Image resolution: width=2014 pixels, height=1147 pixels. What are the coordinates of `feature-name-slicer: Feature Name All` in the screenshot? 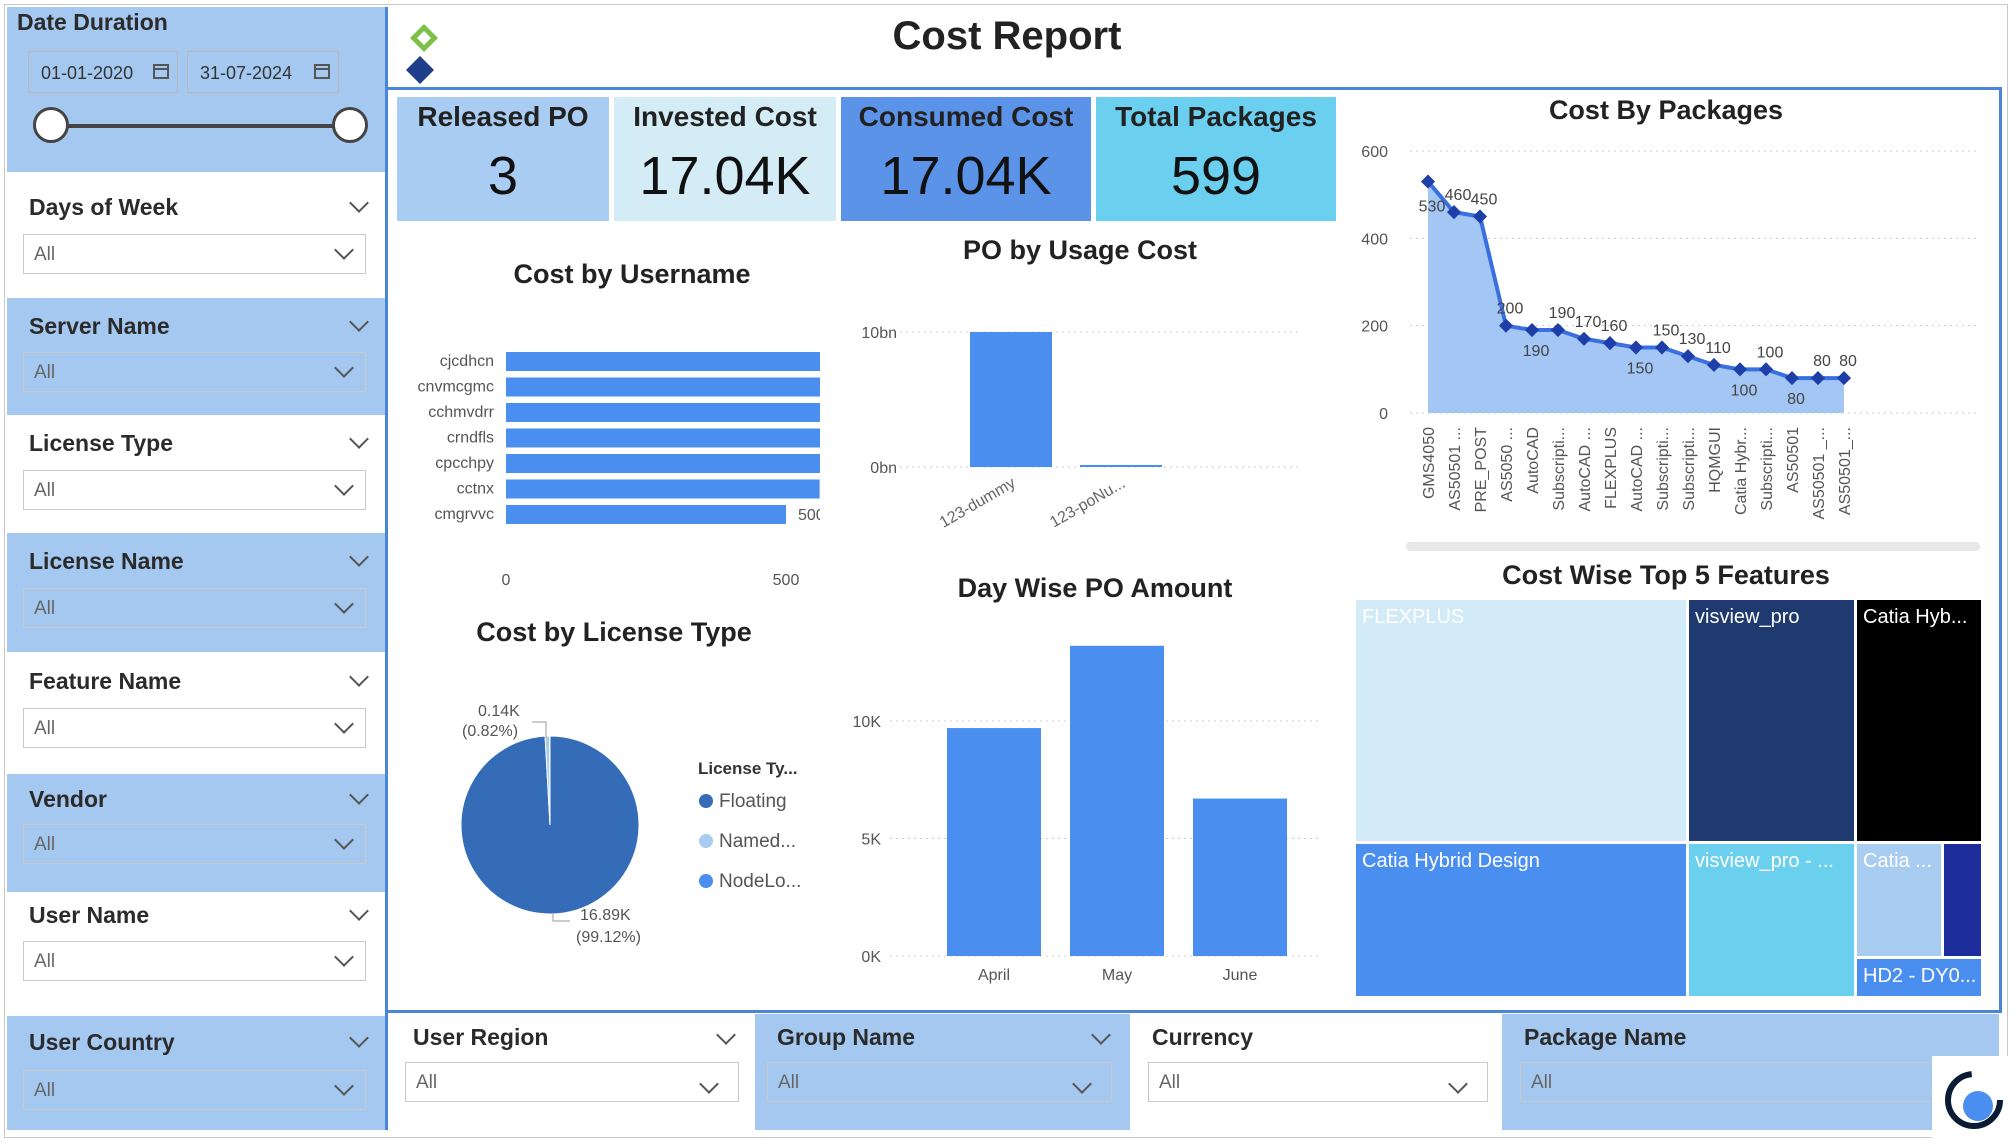 It's located at (197, 713).